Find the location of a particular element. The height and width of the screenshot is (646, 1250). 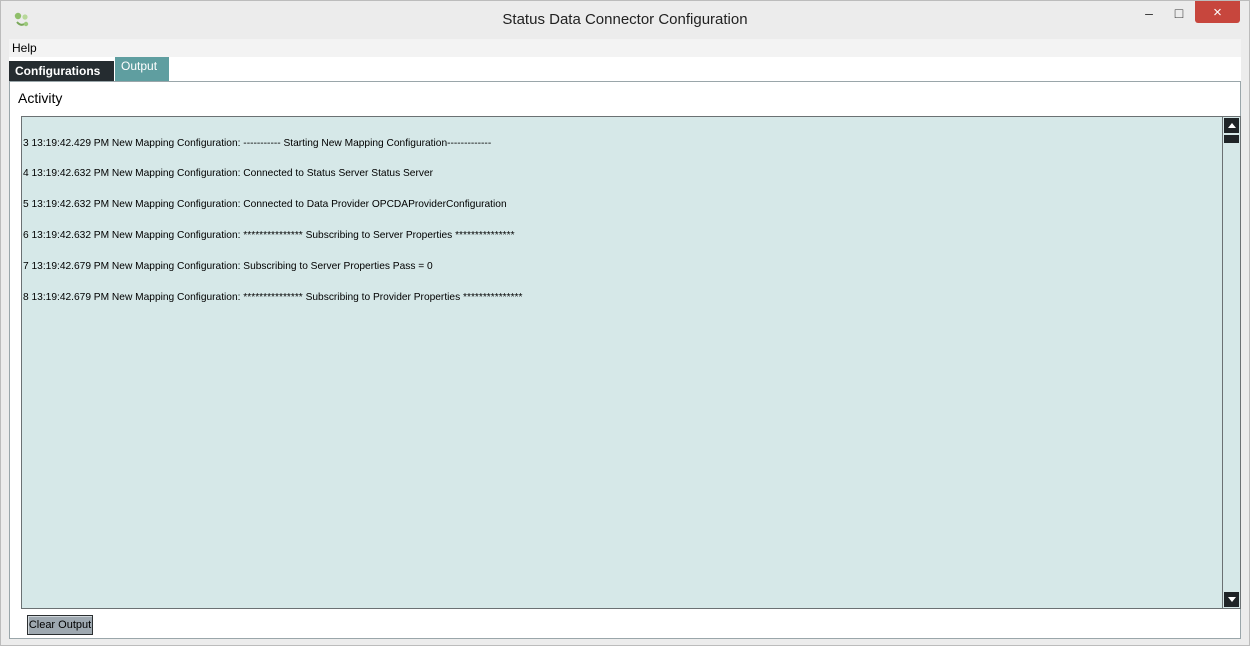

tab-strip: Configurations Output is located at coordinates (625, 69).